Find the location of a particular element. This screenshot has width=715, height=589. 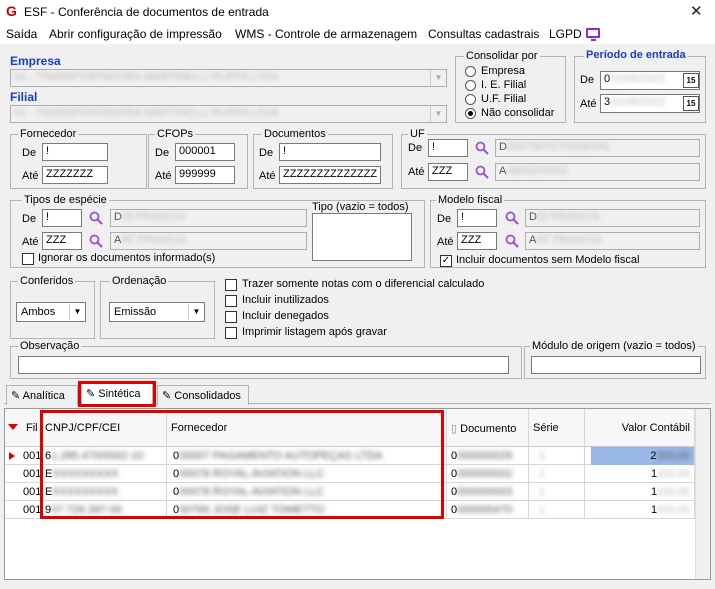

document-icon: ▯ is located at coordinates (454, 429).